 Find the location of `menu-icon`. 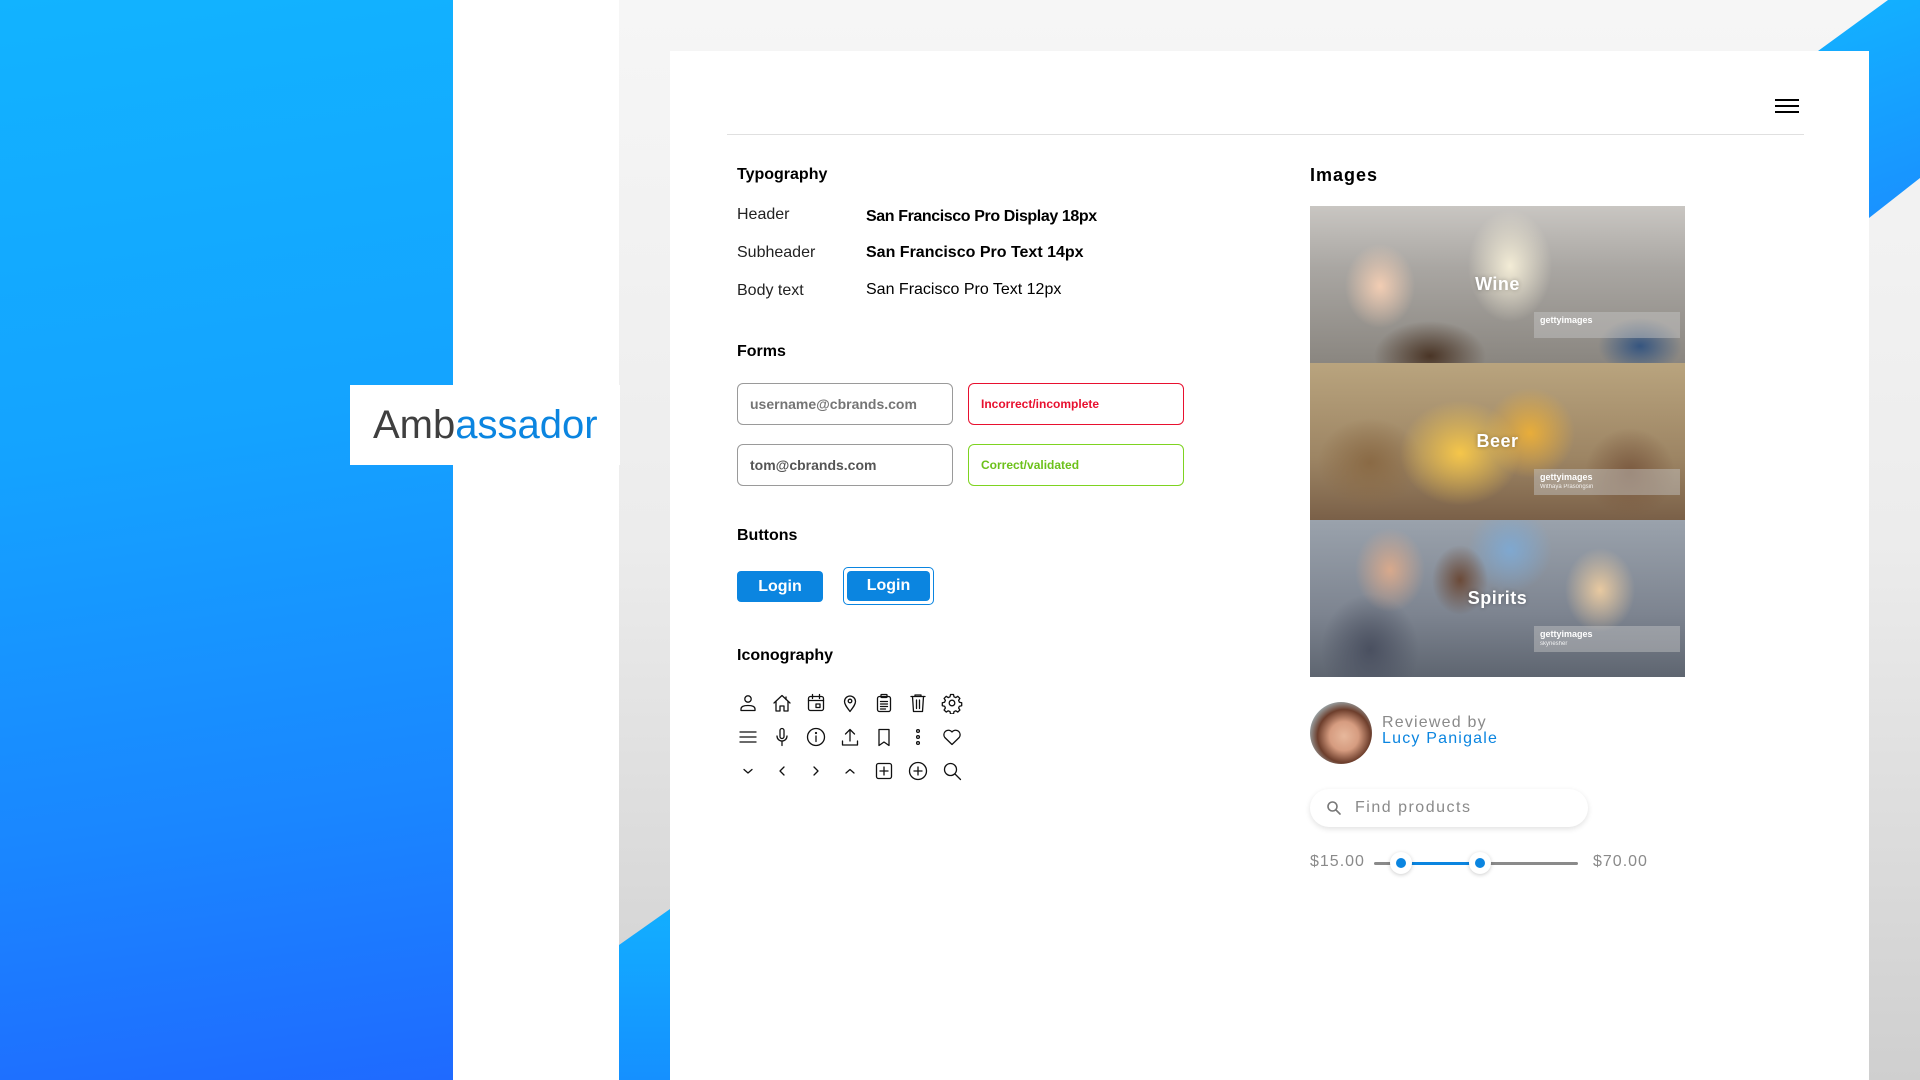

menu-icon is located at coordinates (748, 737).